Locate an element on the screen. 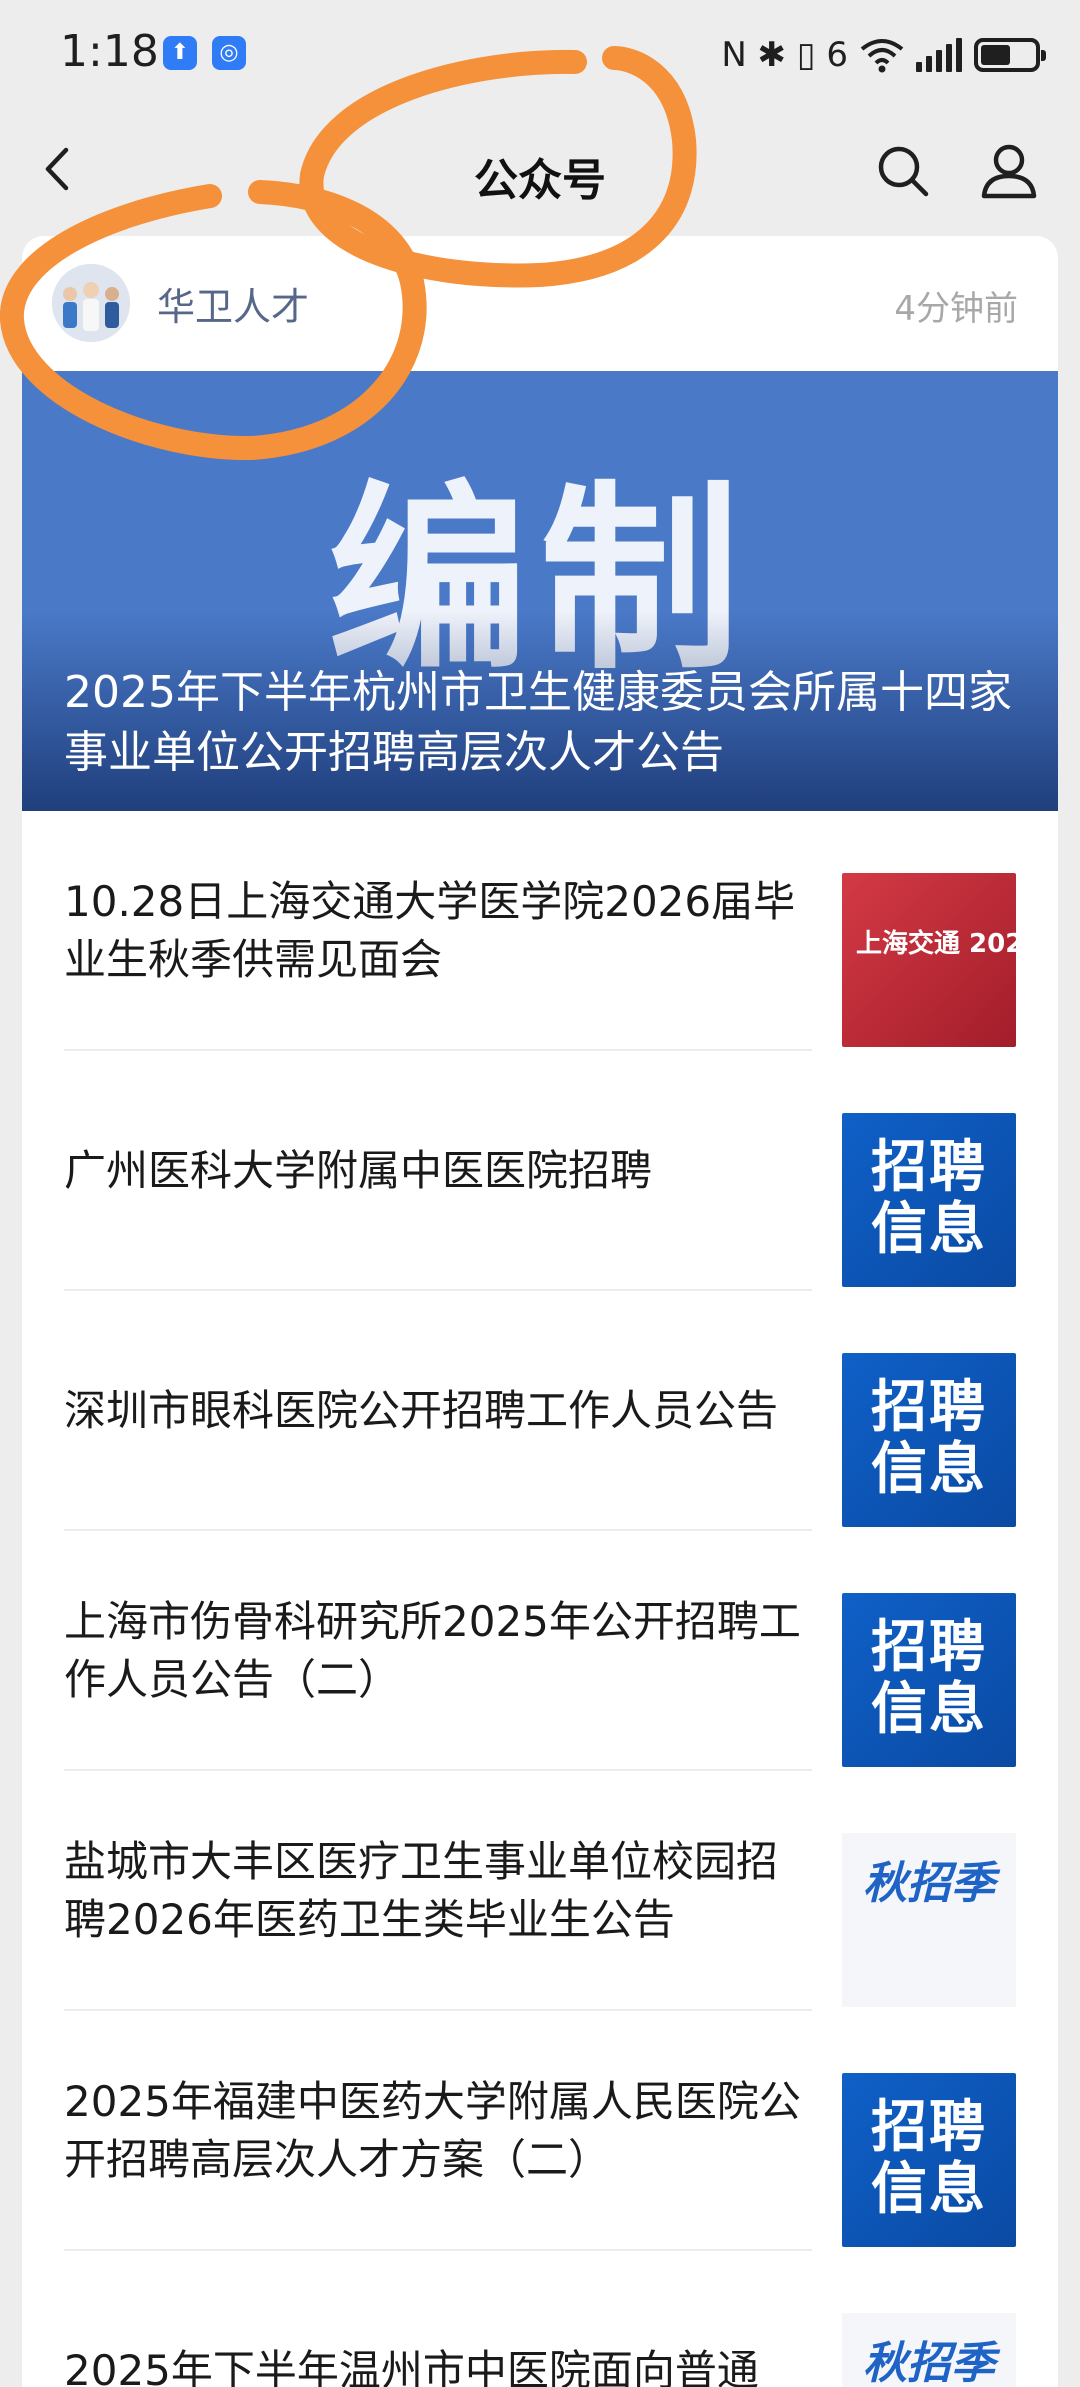 The height and width of the screenshot is (2387, 1080). account-header: 华卫人才 4分钟前 is located at coordinates (540, 303).